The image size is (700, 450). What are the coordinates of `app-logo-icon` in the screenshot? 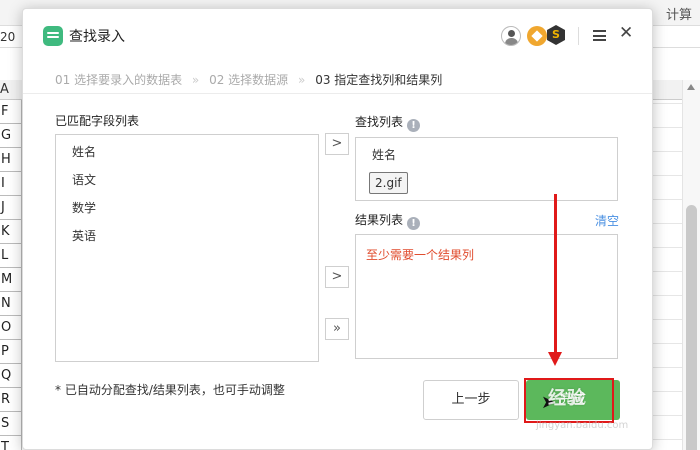 It's located at (53, 36).